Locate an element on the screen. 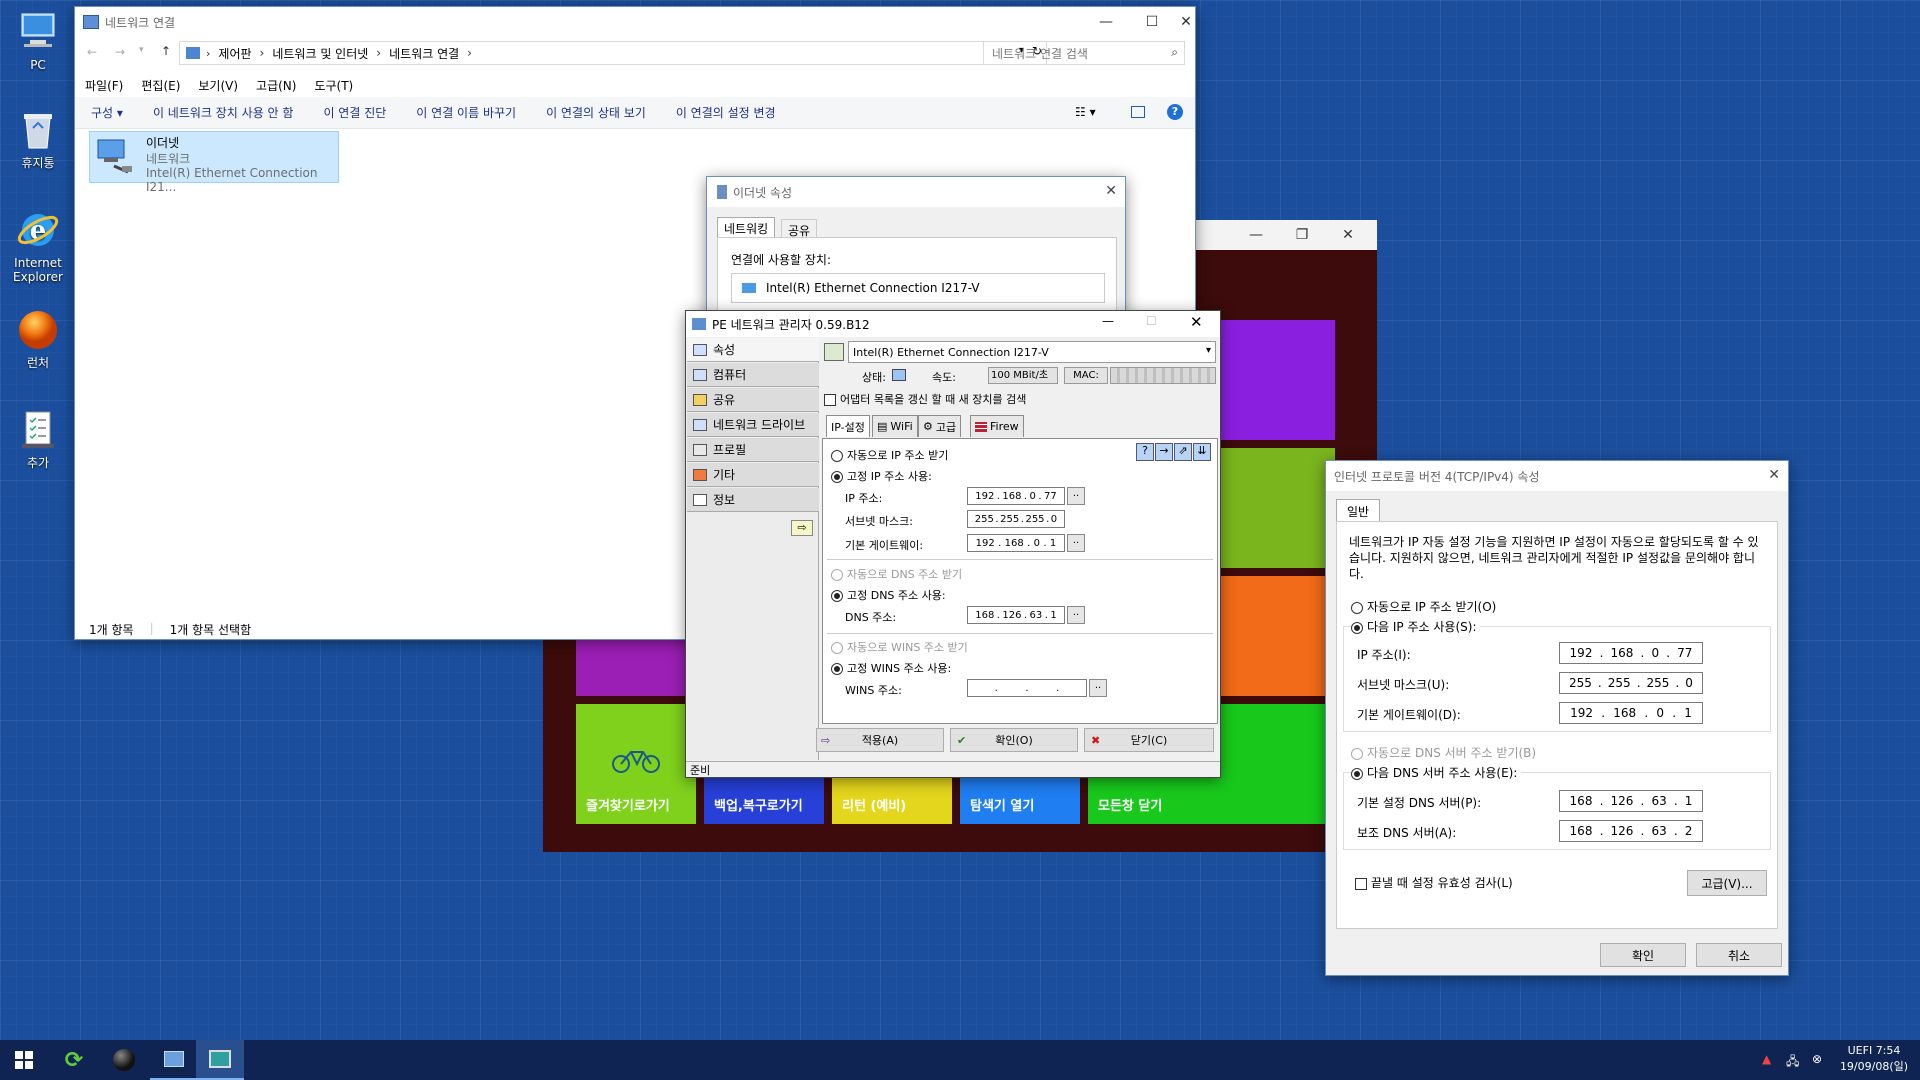 Image resolution: width=1920 pixels, height=1080 pixels. sidebar-item-properties: 속성 is located at coordinates (753, 350).